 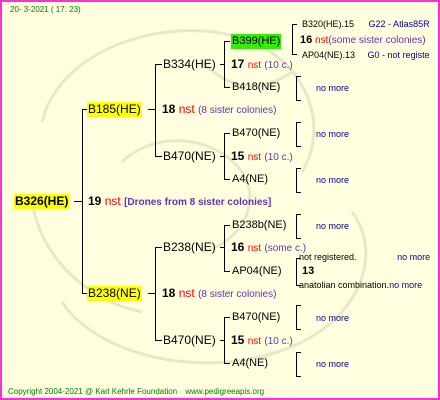 What do you see at coordinates (169, 109) in the screenshot?
I see `father-gen-number: 18` at bounding box center [169, 109].